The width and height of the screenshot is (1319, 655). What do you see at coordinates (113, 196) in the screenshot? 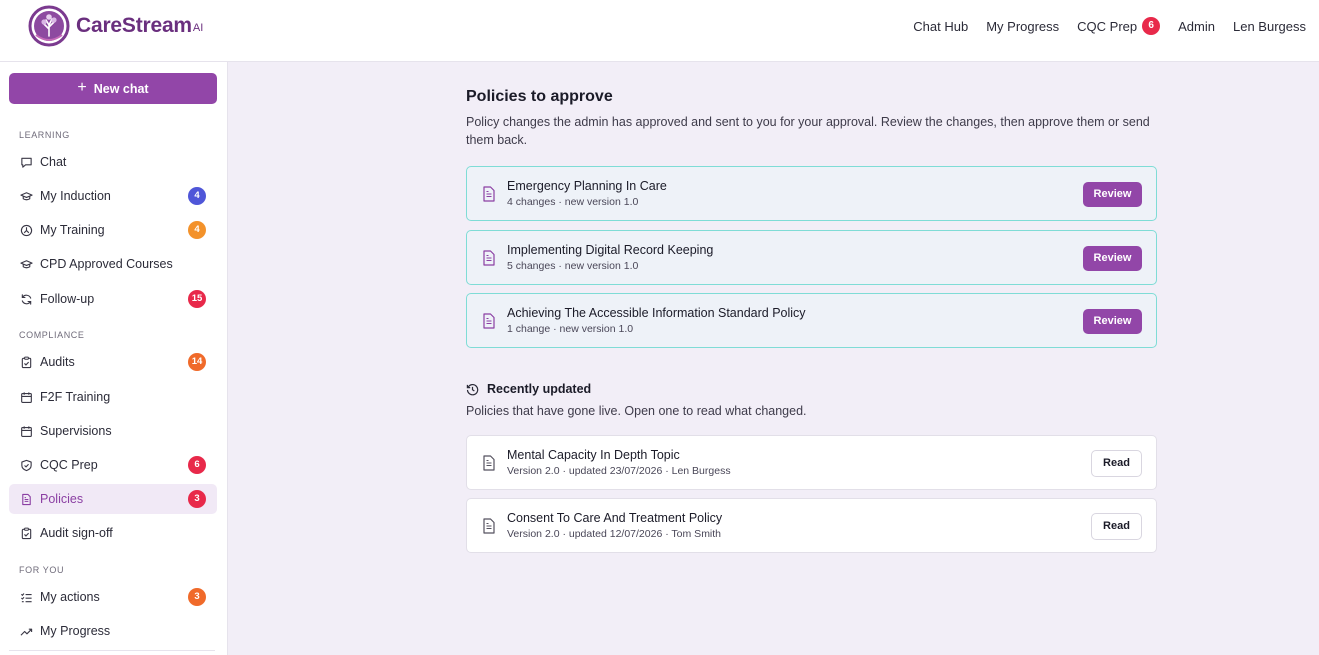
I see `sidebar-item-my-induction: My Induction 4` at bounding box center [113, 196].